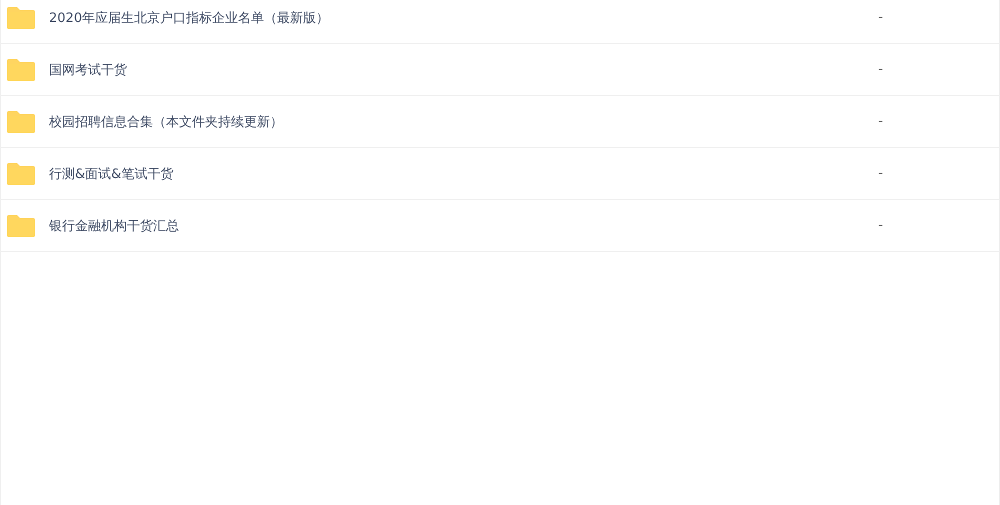  I want to click on folder-row: 校园招聘信息合集（本文件夹持续更新） -, so click(500, 122).